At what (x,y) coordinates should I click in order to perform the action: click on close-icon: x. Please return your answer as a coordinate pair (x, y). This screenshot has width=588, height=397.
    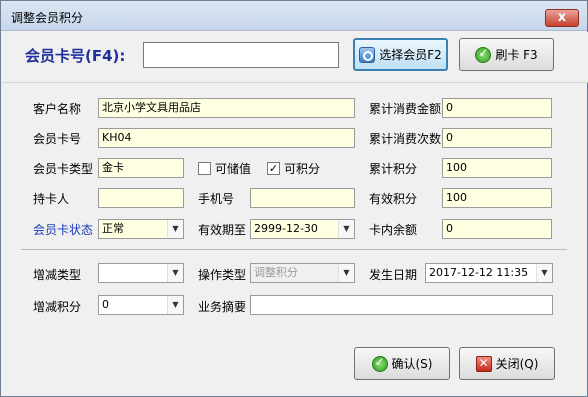
    Looking at the image, I should click on (562, 17).